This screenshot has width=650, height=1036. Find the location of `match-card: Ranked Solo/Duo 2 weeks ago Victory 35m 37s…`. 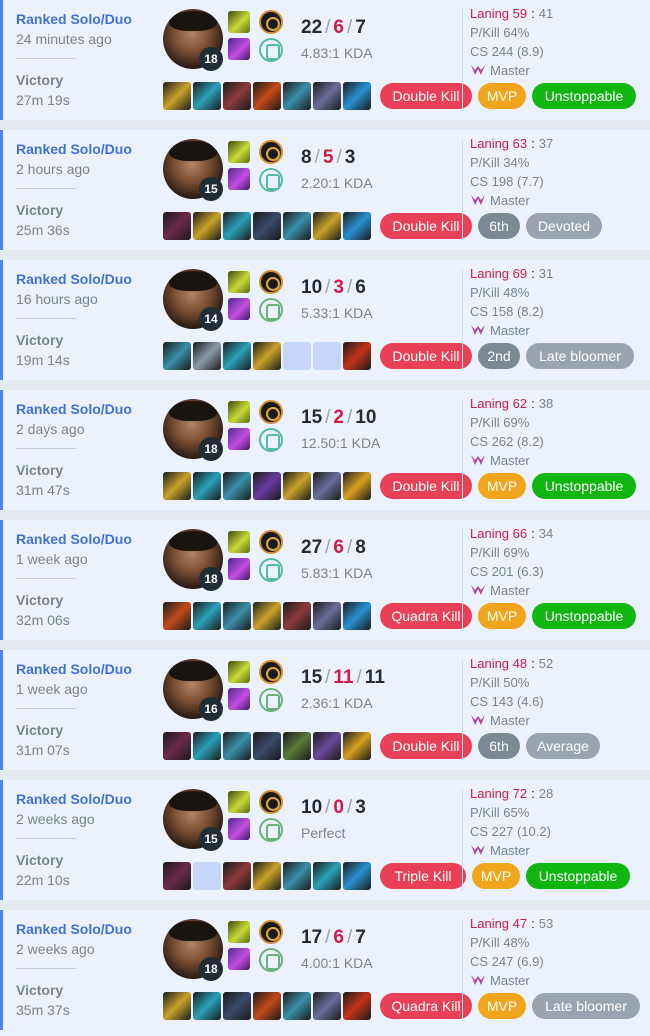

match-card: Ranked Solo/Duo 2 weeks ago Victory 35m 37s… is located at coordinates (325, 970).